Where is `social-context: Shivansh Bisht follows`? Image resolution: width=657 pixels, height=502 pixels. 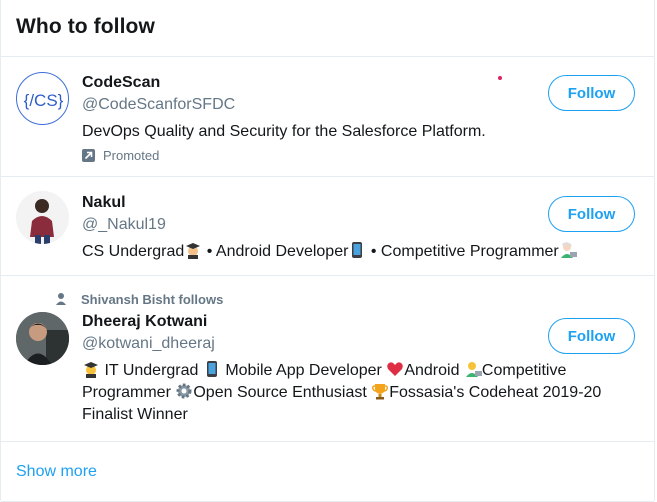
social-context: Shivansh Bisht follows is located at coordinates (298, 299).